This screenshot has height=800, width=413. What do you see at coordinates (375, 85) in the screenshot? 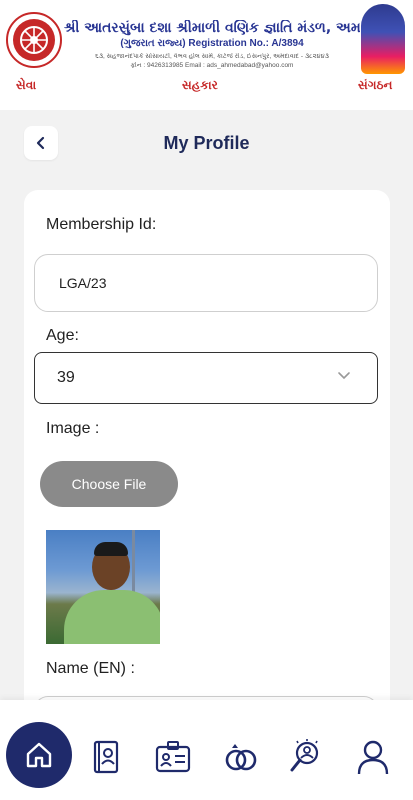
I see `motto-sangathan: સંગઠન` at bounding box center [375, 85].